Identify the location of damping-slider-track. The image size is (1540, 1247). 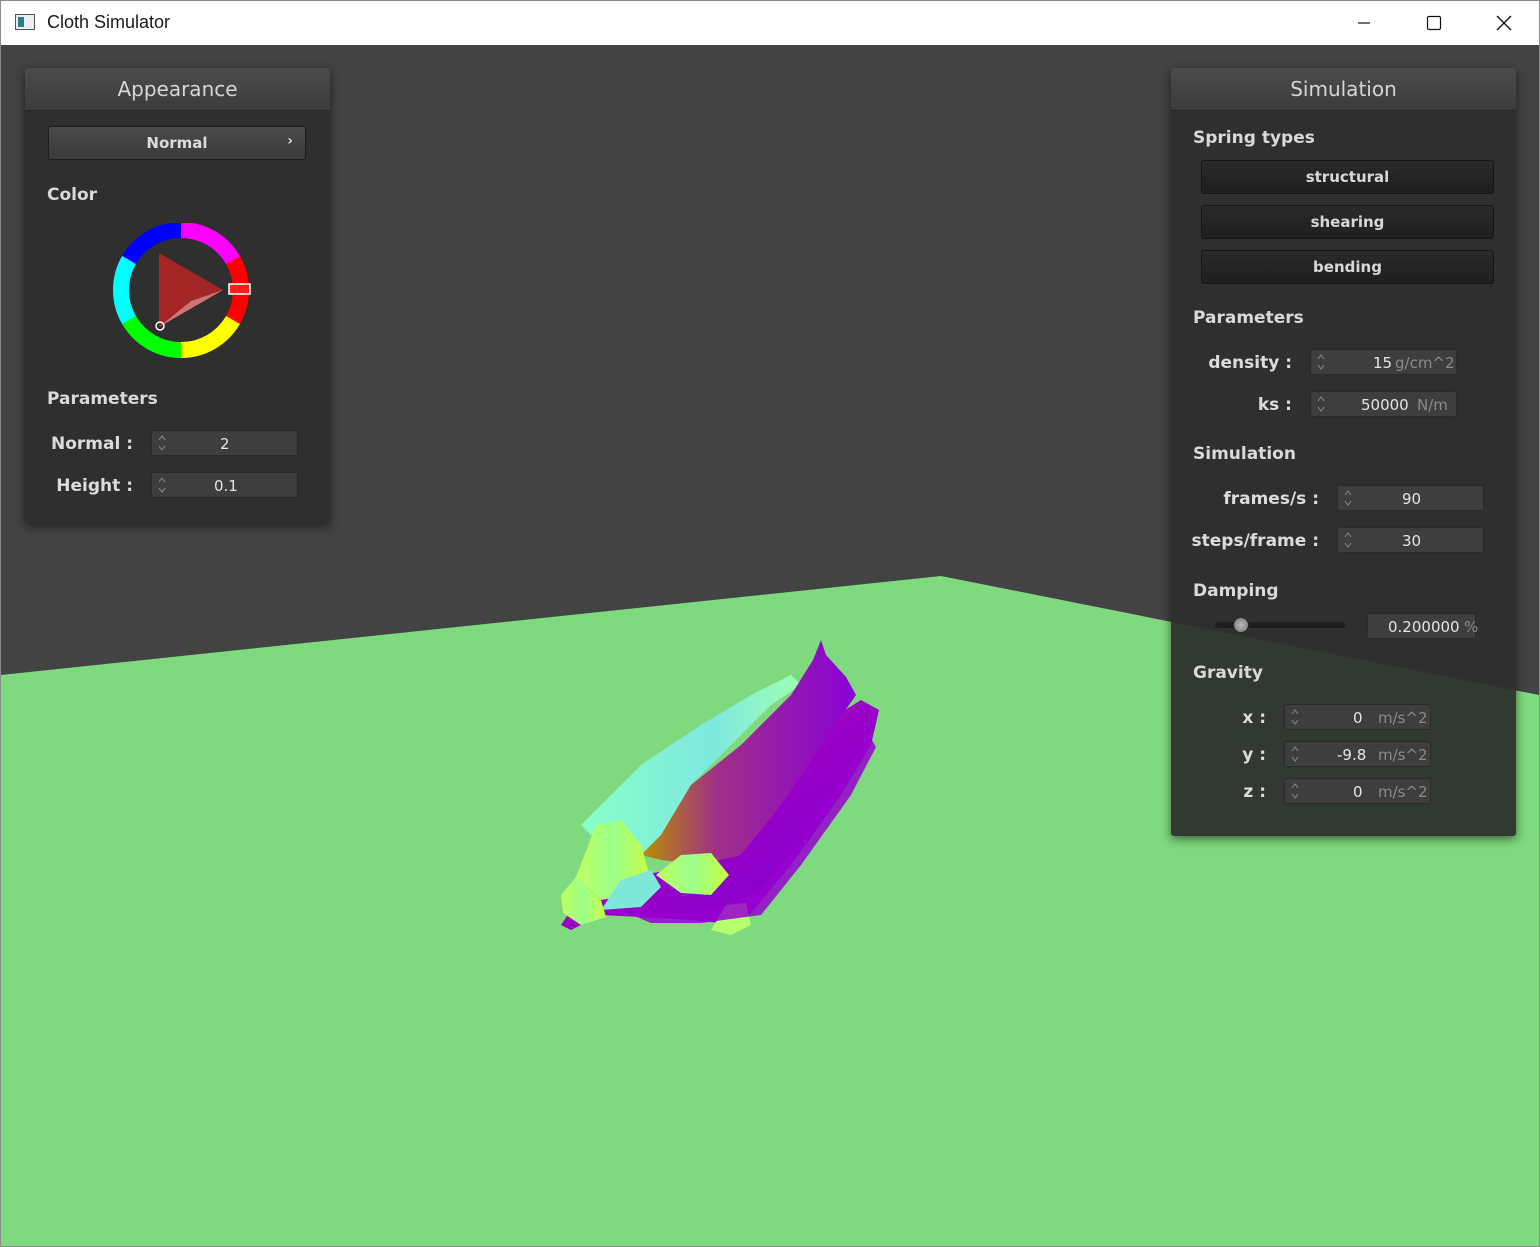
(1280, 625).